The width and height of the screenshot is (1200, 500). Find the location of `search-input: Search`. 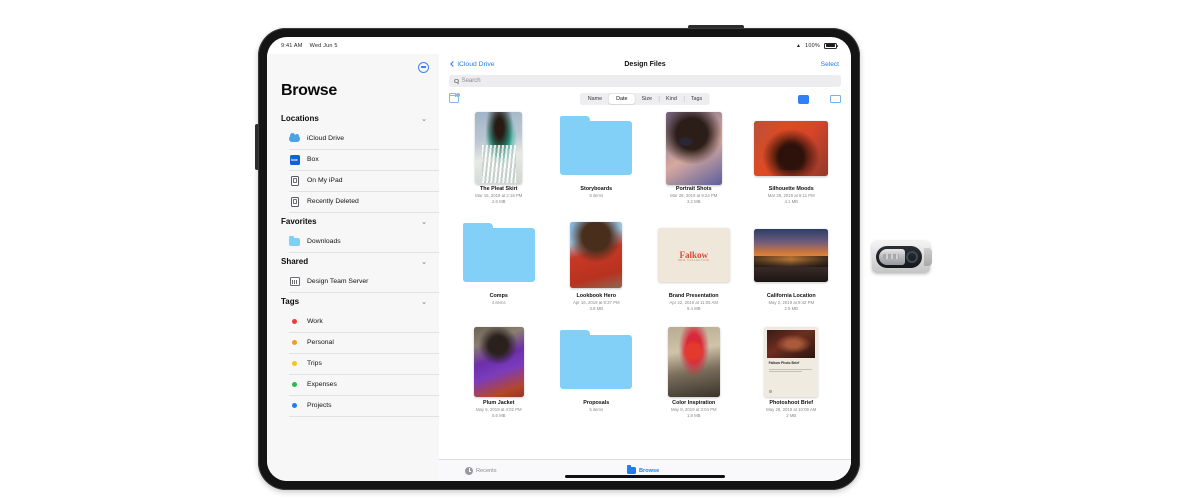

search-input: Search is located at coordinates (645, 81).